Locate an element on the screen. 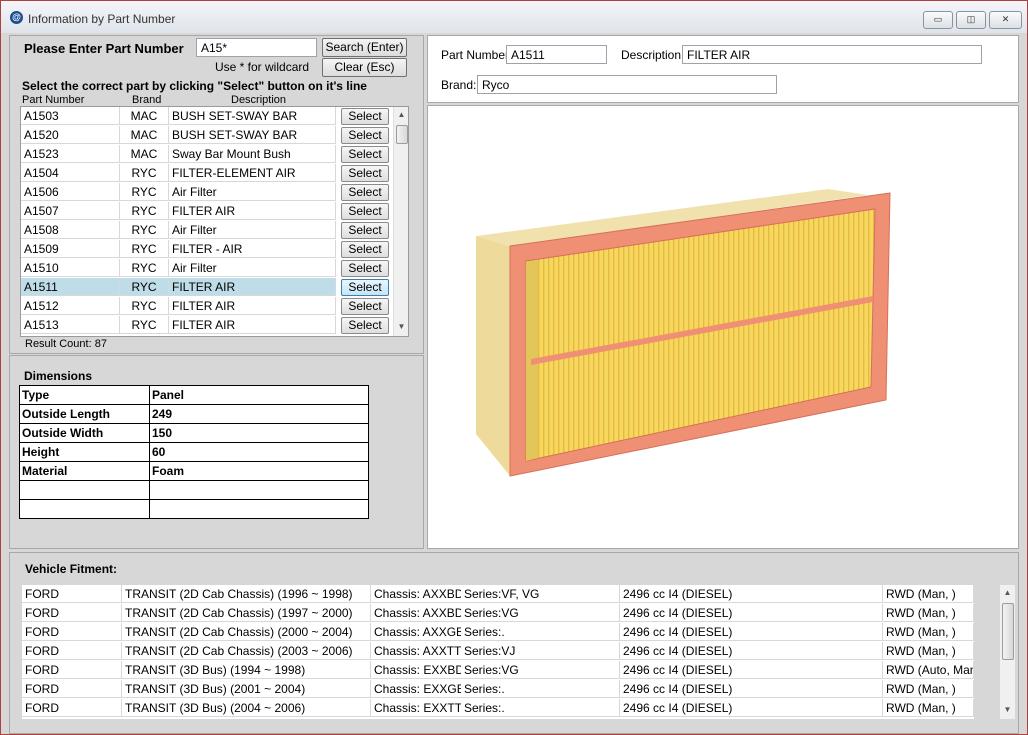 The height and width of the screenshot is (735, 1028). dimension-key: Outside Width is located at coordinates (84, 433).